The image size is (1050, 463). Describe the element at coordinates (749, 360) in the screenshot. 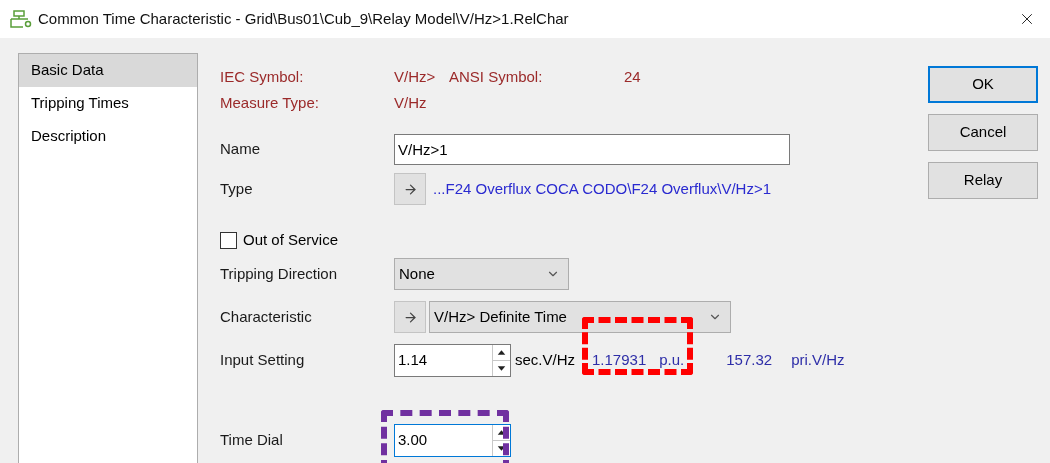

I see `primary-value: 157.32` at that location.